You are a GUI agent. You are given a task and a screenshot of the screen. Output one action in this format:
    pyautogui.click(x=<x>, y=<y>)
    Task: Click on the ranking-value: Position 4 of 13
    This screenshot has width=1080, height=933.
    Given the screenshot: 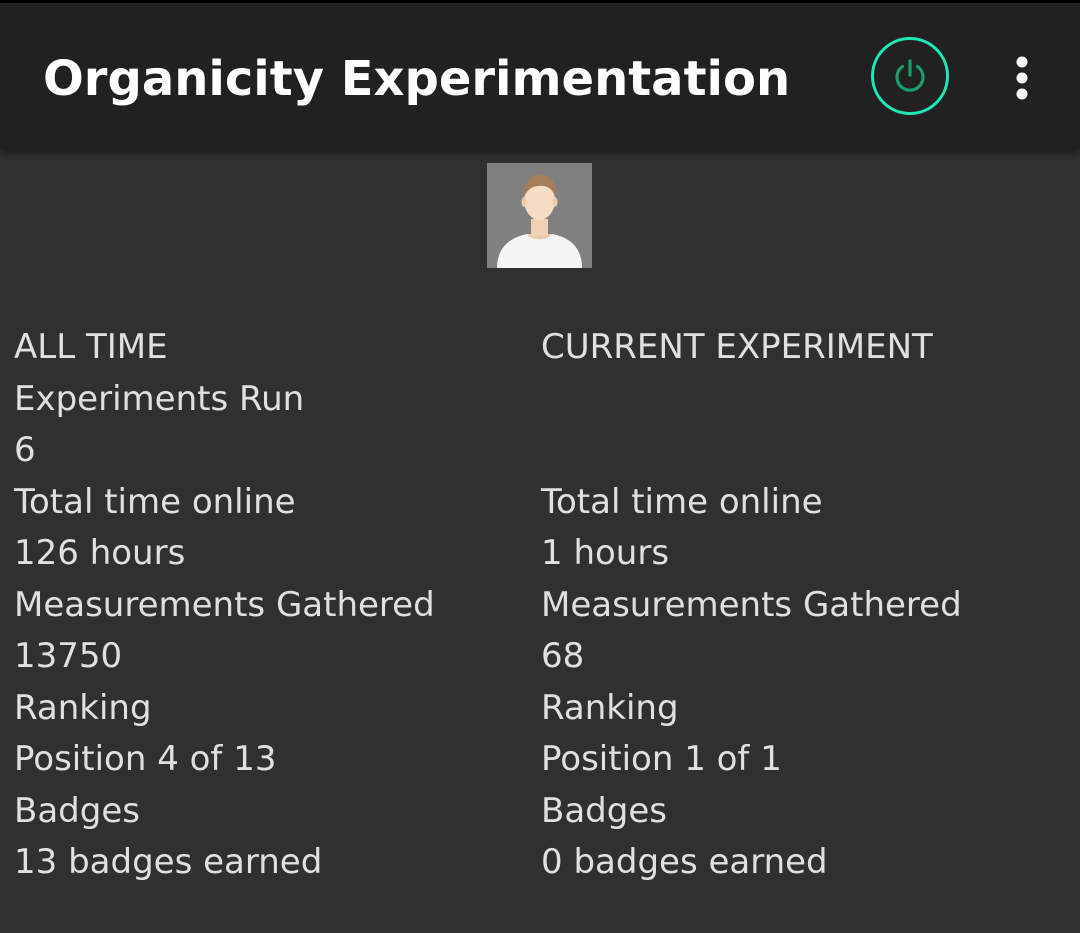 What is the action you would take?
    pyautogui.click(x=145, y=759)
    